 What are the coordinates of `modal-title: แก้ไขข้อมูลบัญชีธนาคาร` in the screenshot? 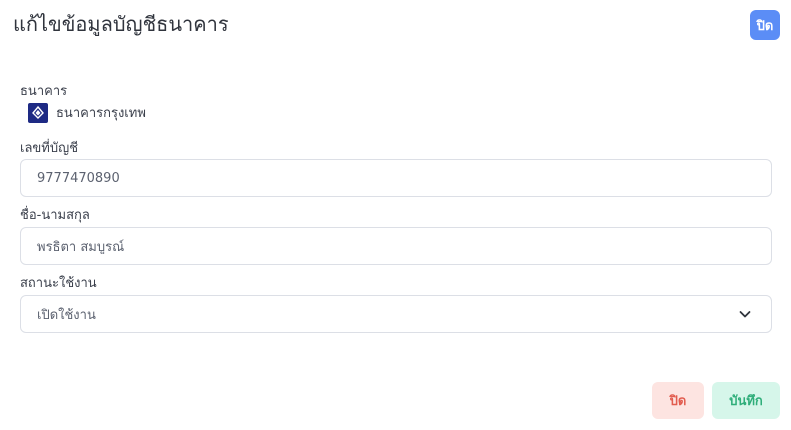 It's located at (121, 24).